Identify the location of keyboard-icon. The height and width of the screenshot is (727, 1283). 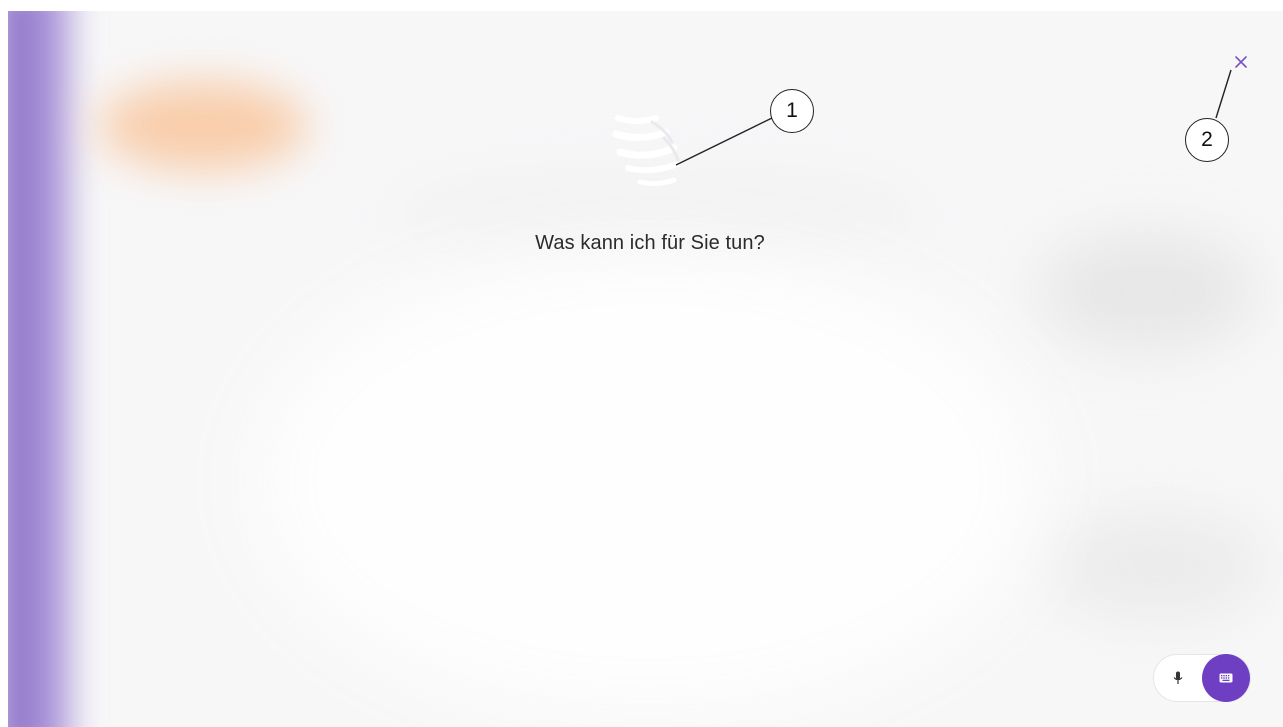
(1226, 678).